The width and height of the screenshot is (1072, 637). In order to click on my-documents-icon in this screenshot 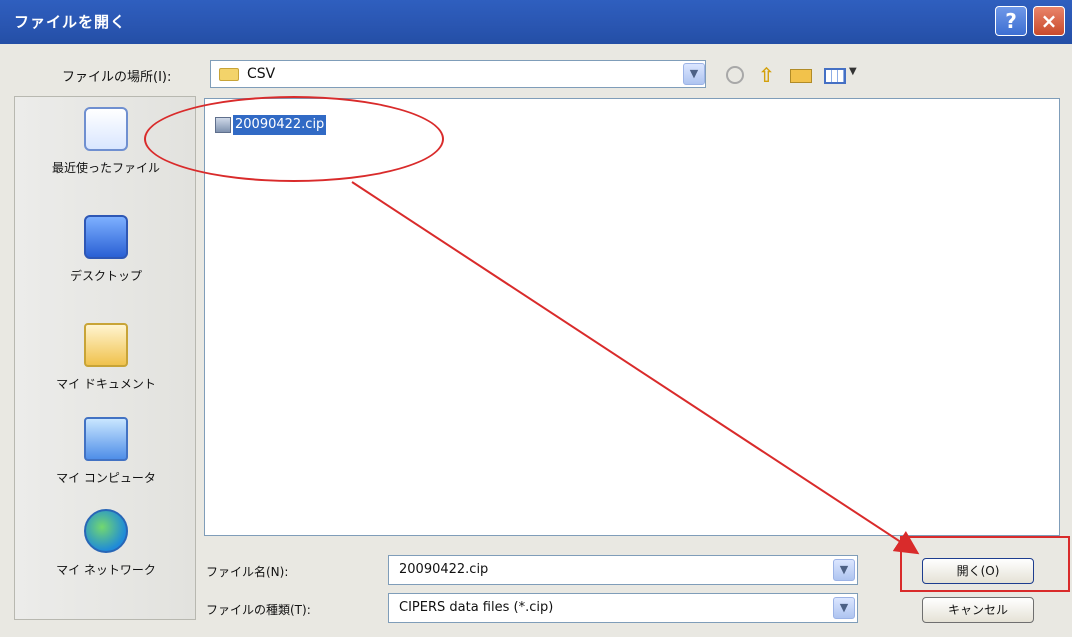, I will do `click(106, 345)`.